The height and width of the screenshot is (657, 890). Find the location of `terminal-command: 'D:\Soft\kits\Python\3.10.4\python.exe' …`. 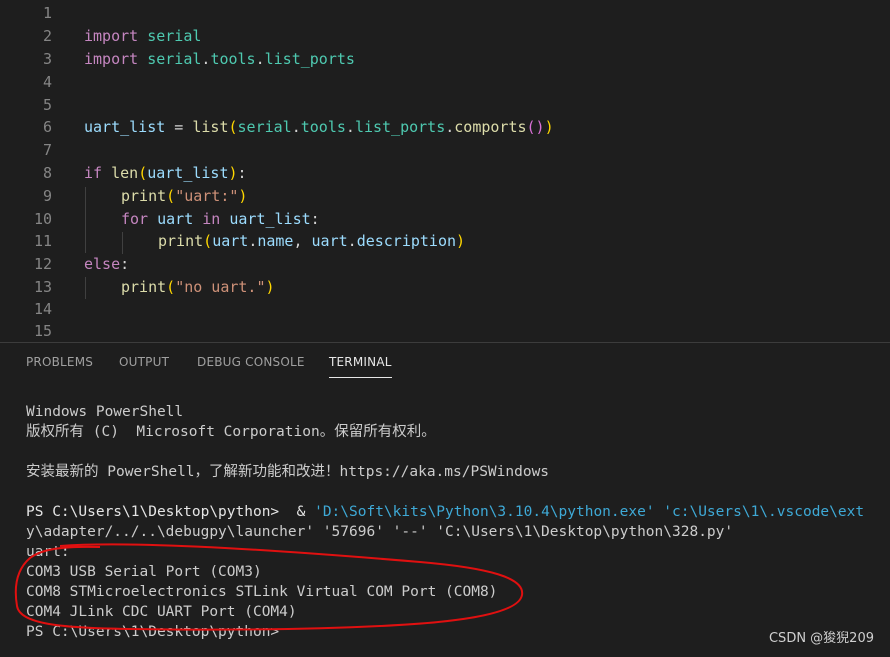

terminal-command: 'D:\Soft\kits\Python\3.10.4\python.exe' … is located at coordinates (589, 512).